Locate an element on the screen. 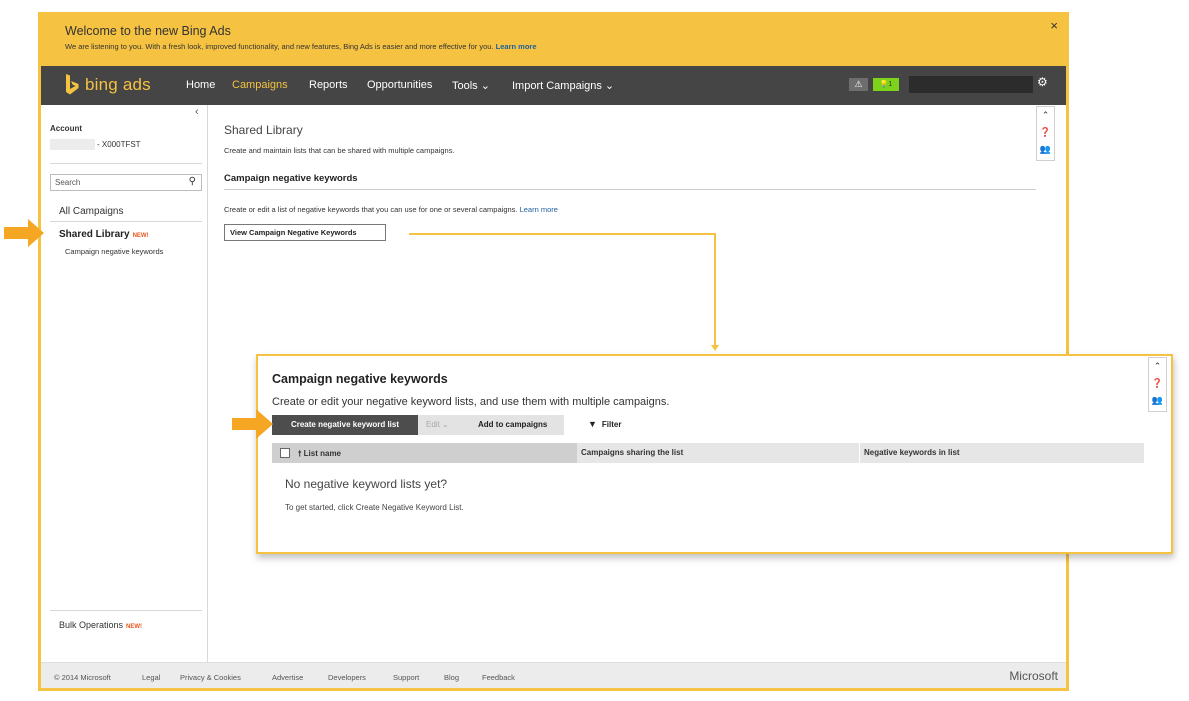 This screenshot has width=1189, height=701. column-label: List name is located at coordinates (322, 453).